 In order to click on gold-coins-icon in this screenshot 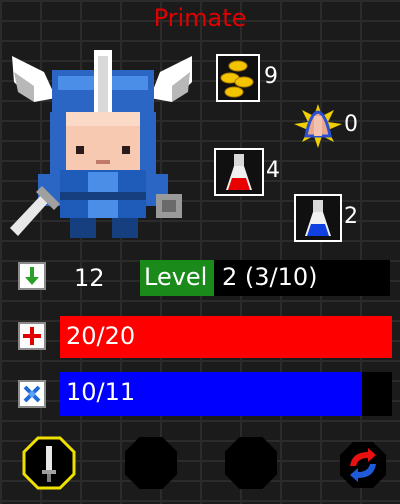, I will do `click(238, 78)`.